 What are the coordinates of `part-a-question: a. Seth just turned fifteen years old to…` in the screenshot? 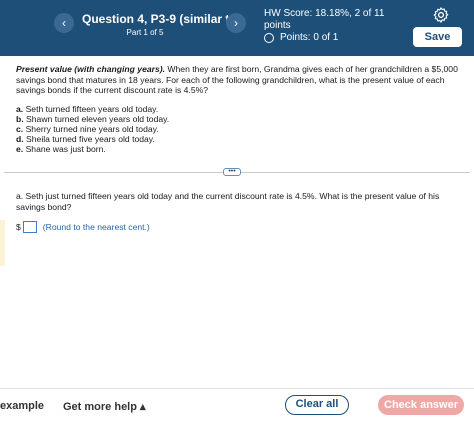 It's located at (228, 201).